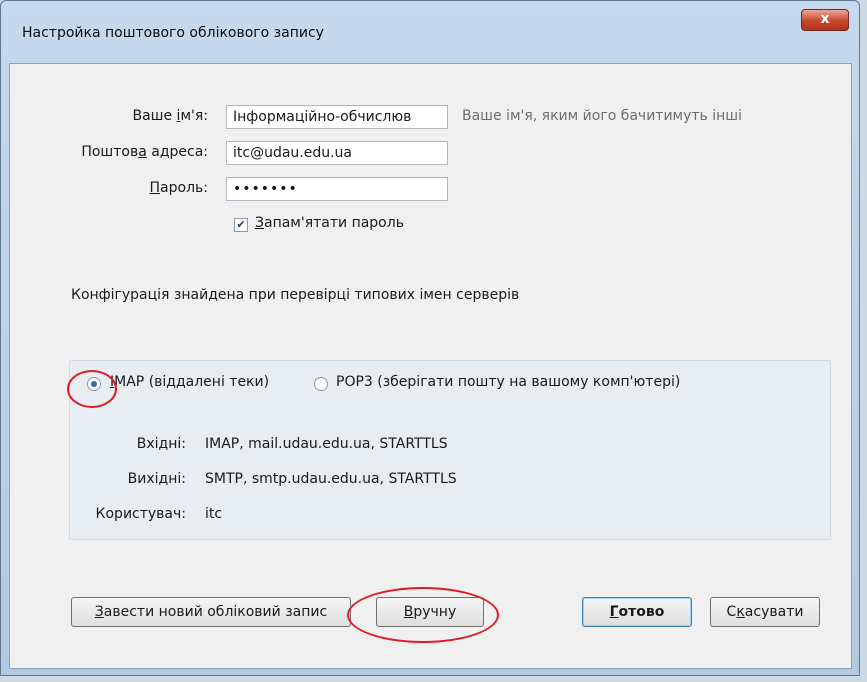  I want to click on user-value: itc, so click(214, 514).